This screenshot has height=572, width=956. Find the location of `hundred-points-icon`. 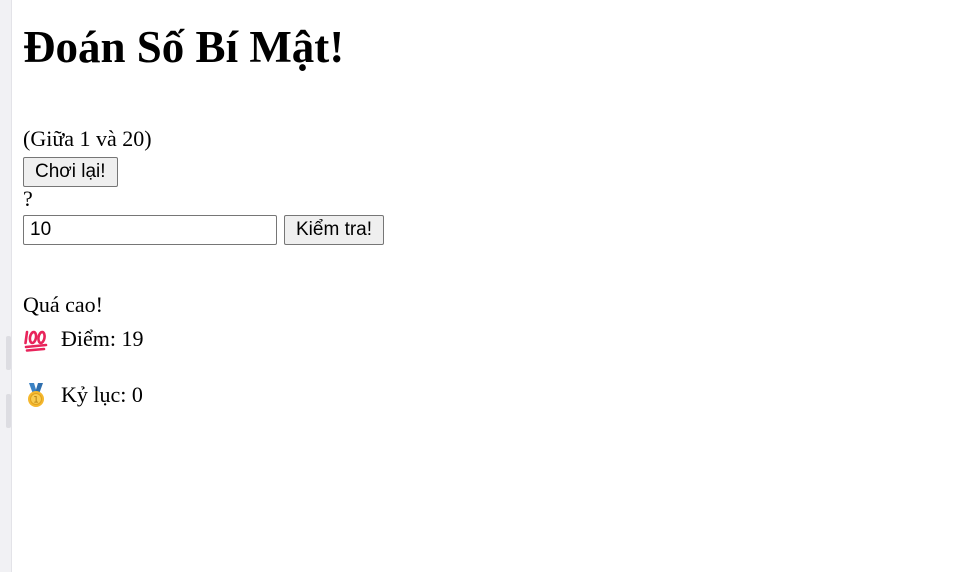

hundred-points-icon is located at coordinates (36, 339).